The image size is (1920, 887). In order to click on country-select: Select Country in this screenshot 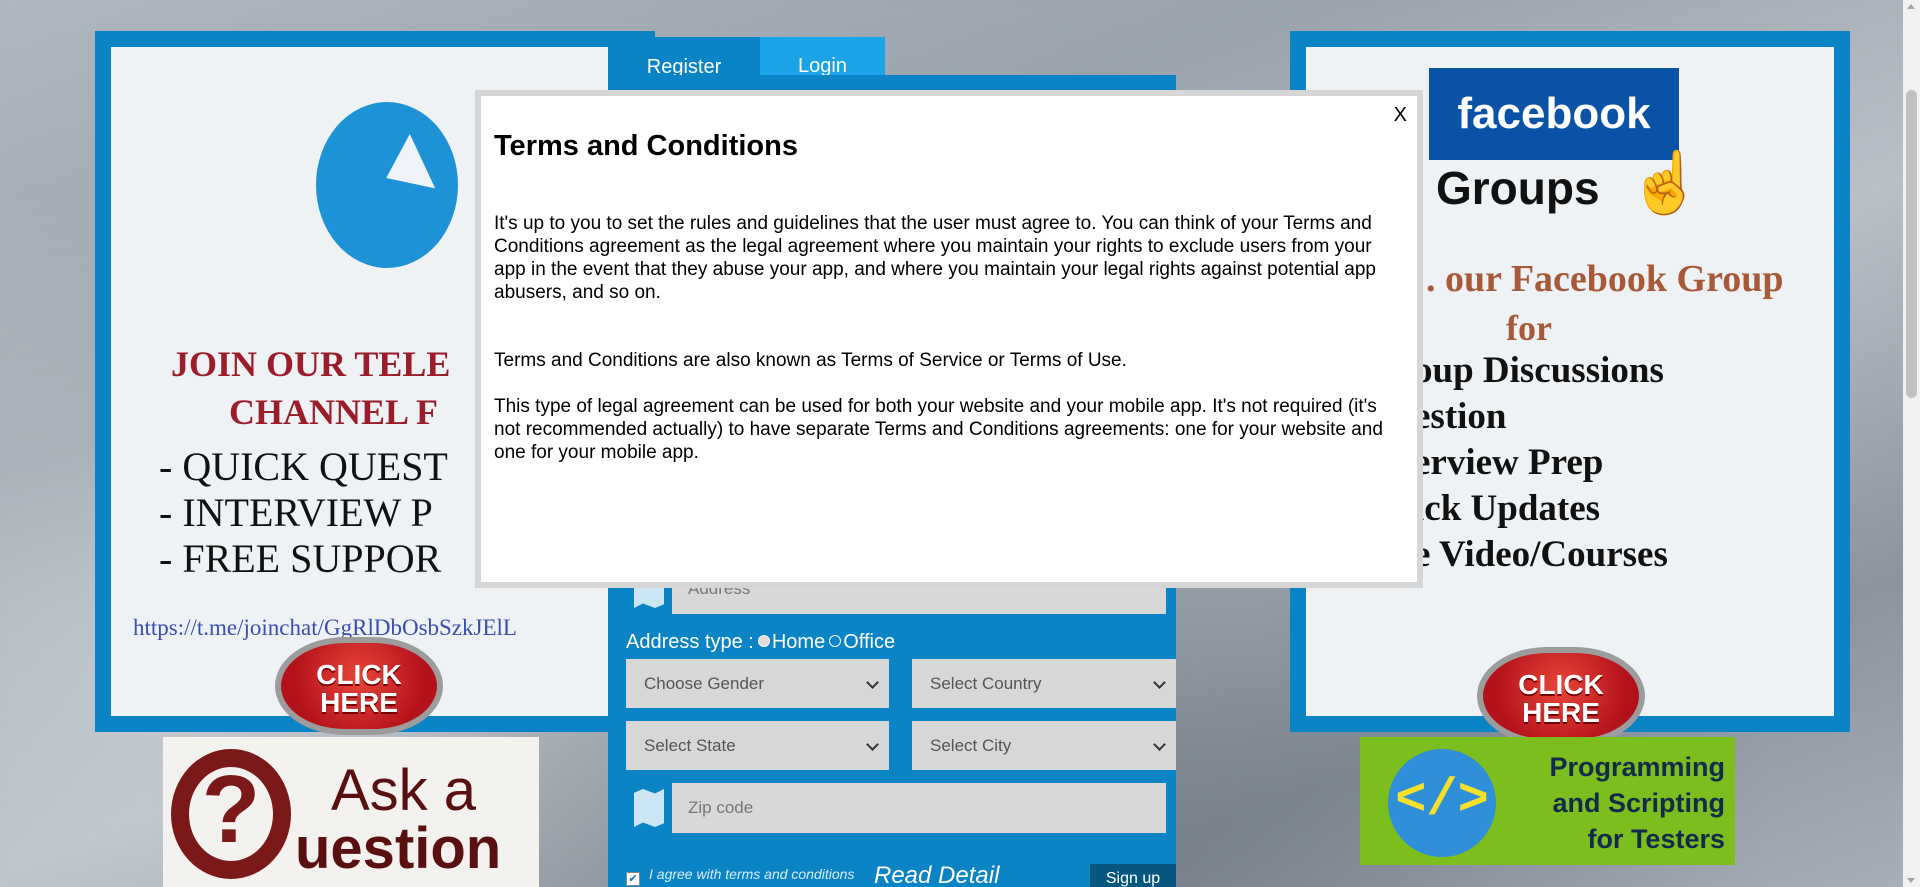, I will do `click(1044, 683)`.